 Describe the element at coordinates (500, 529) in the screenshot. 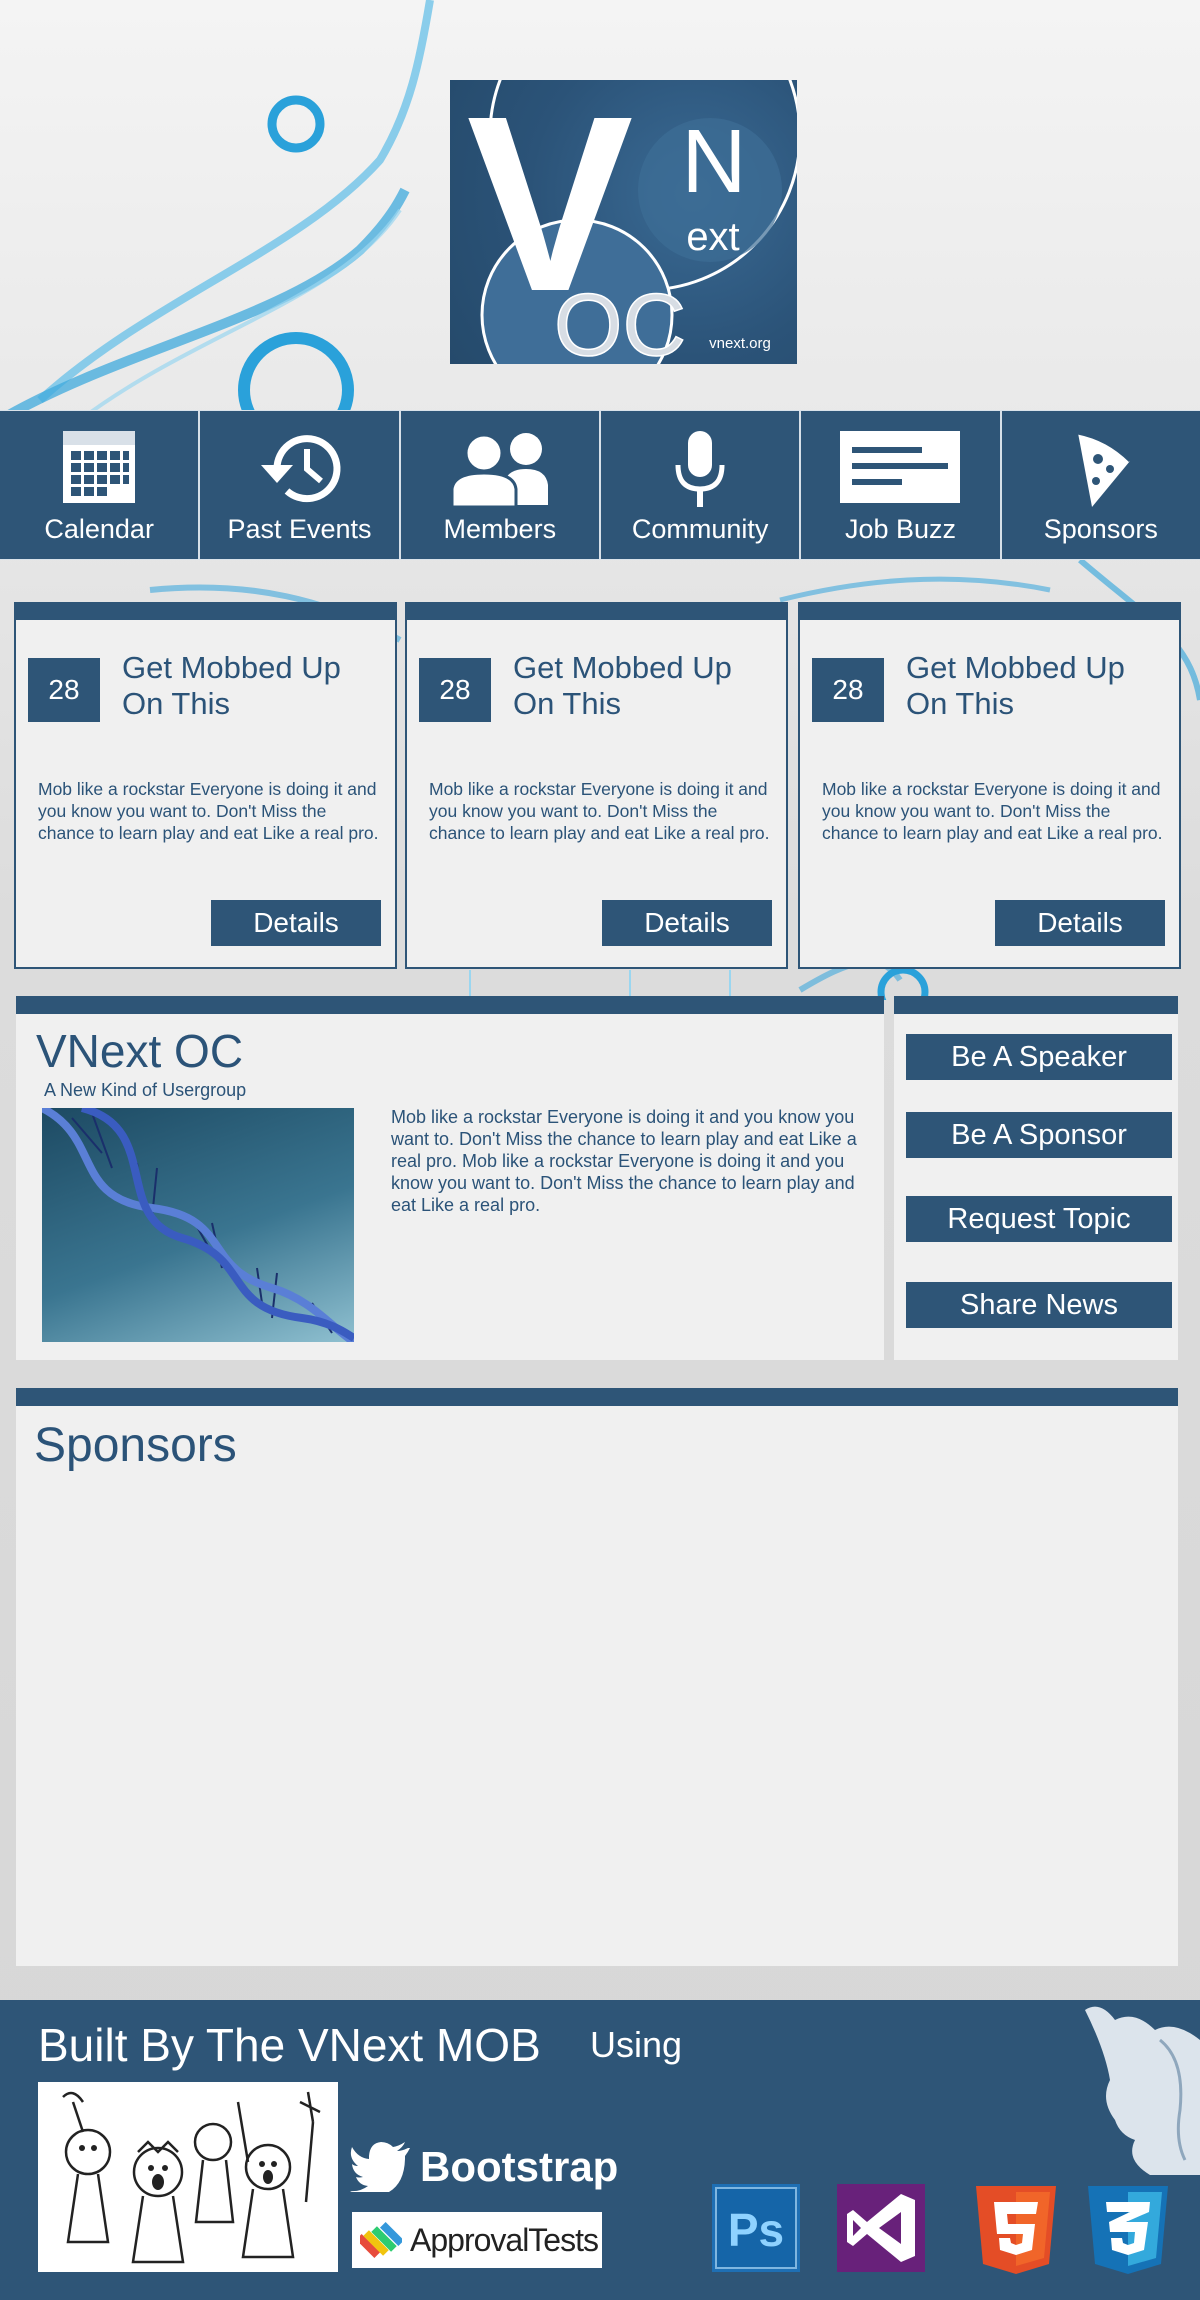

I see `nav-label-members: Members` at that location.